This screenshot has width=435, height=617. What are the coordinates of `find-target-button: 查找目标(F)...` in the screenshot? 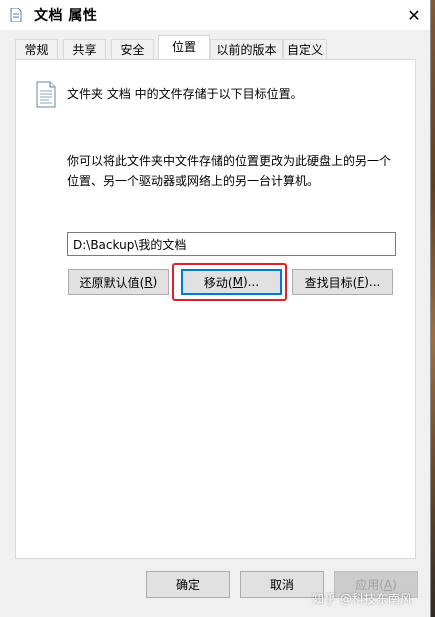 It's located at (342, 282).